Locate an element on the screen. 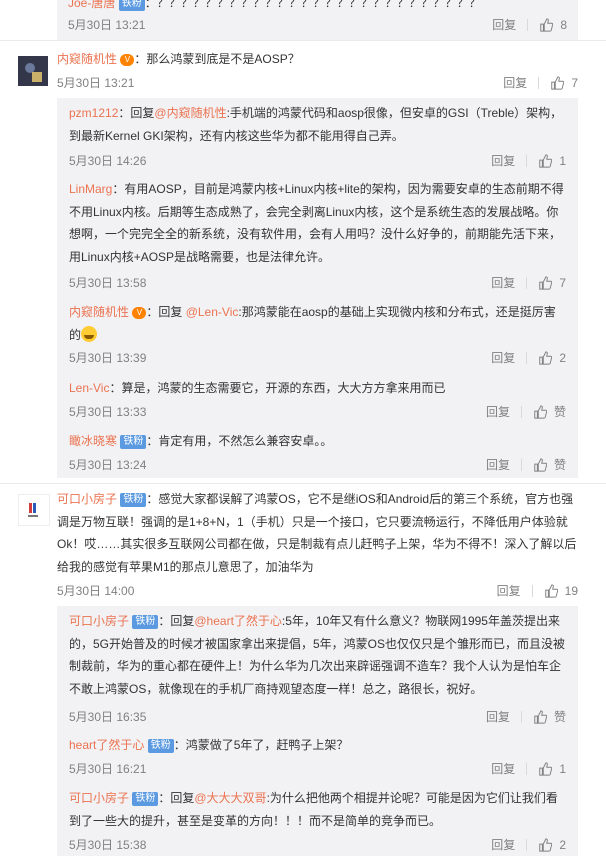 The image size is (606, 856). comment-username: 可口小房子 is located at coordinates (87, 499).